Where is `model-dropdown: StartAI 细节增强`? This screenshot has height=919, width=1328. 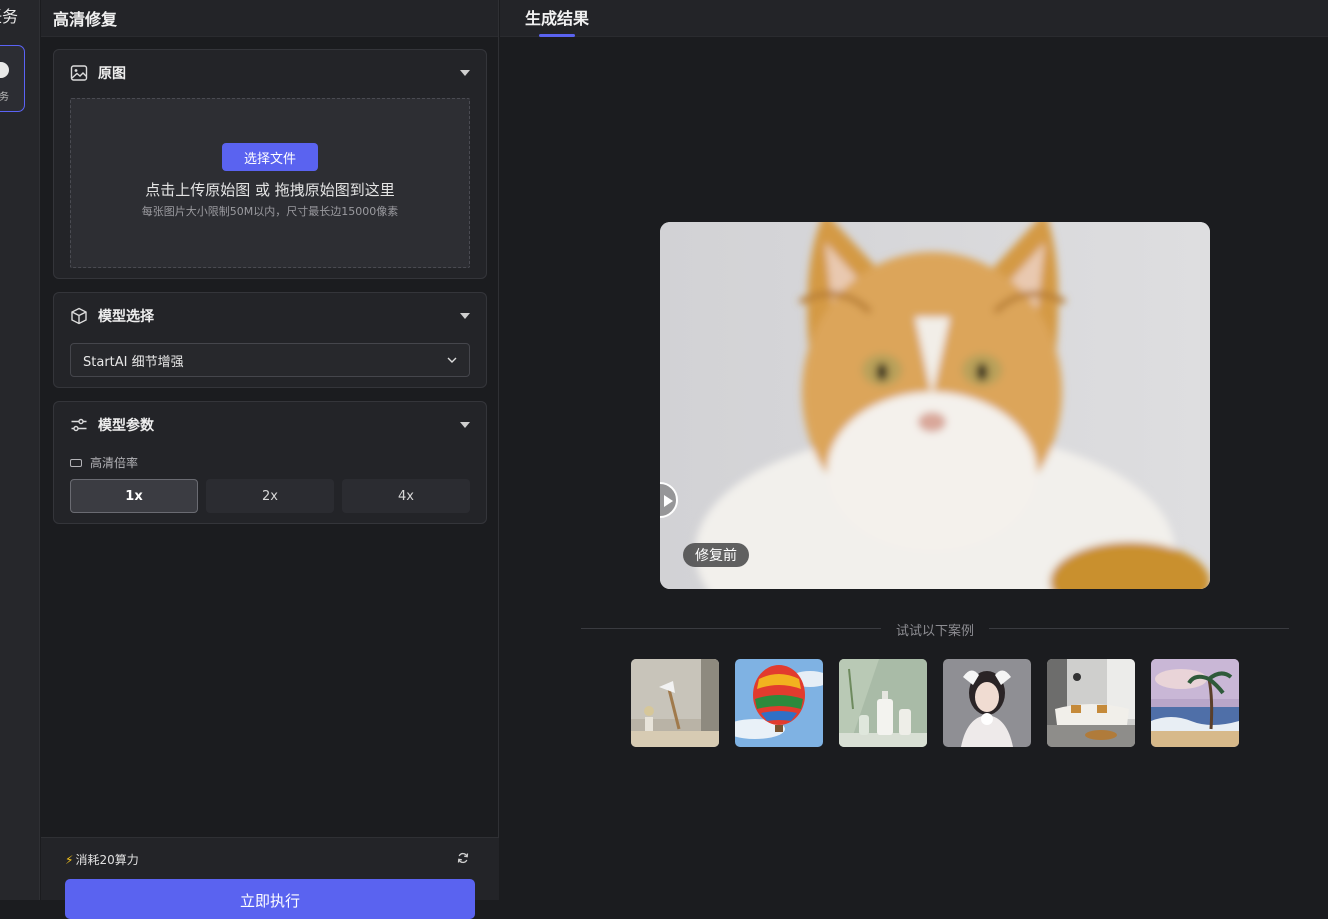
model-dropdown: StartAI 细节增强 is located at coordinates (270, 360).